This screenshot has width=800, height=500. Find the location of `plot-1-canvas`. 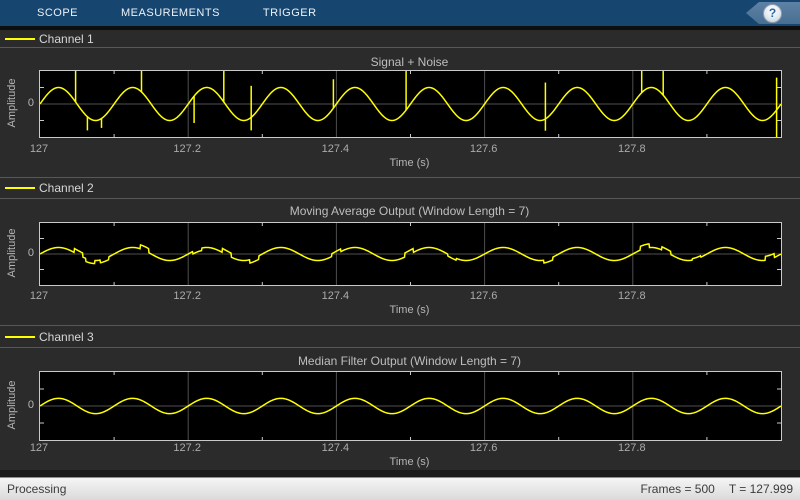

plot-1-canvas is located at coordinates (410, 104).